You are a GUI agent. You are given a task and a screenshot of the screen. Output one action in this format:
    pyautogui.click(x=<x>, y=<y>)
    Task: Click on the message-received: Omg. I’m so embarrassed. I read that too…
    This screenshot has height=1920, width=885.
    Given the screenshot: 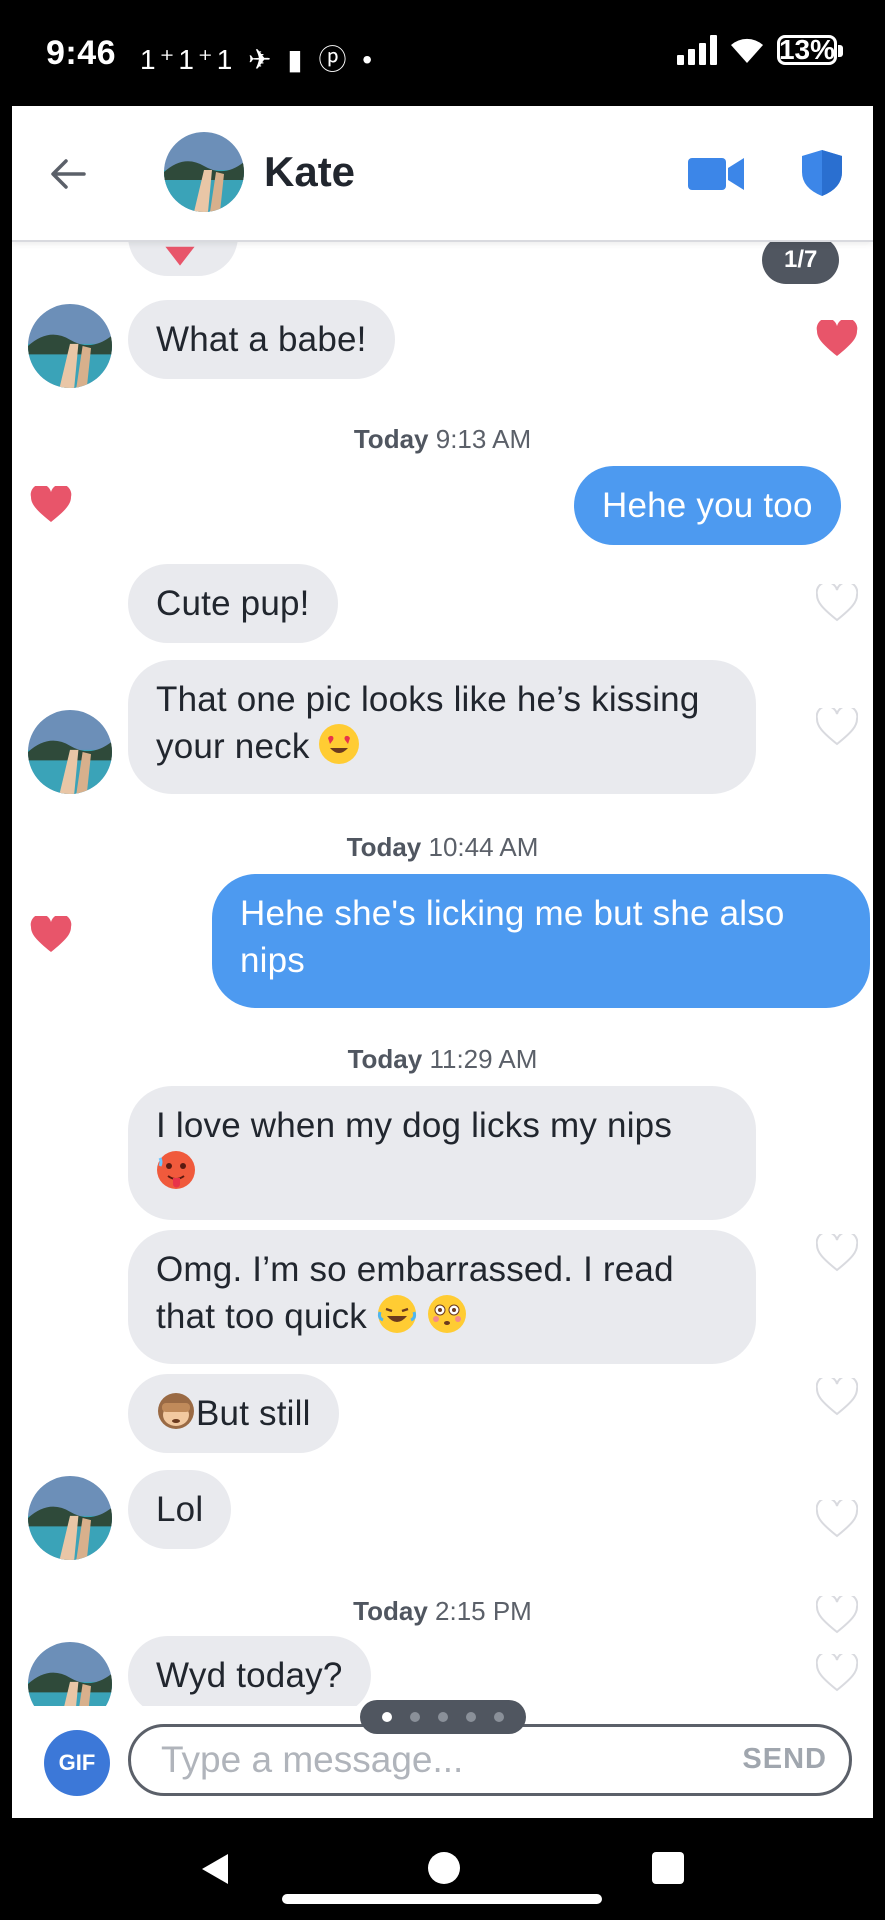 What is the action you would take?
    pyautogui.click(x=442, y=1297)
    